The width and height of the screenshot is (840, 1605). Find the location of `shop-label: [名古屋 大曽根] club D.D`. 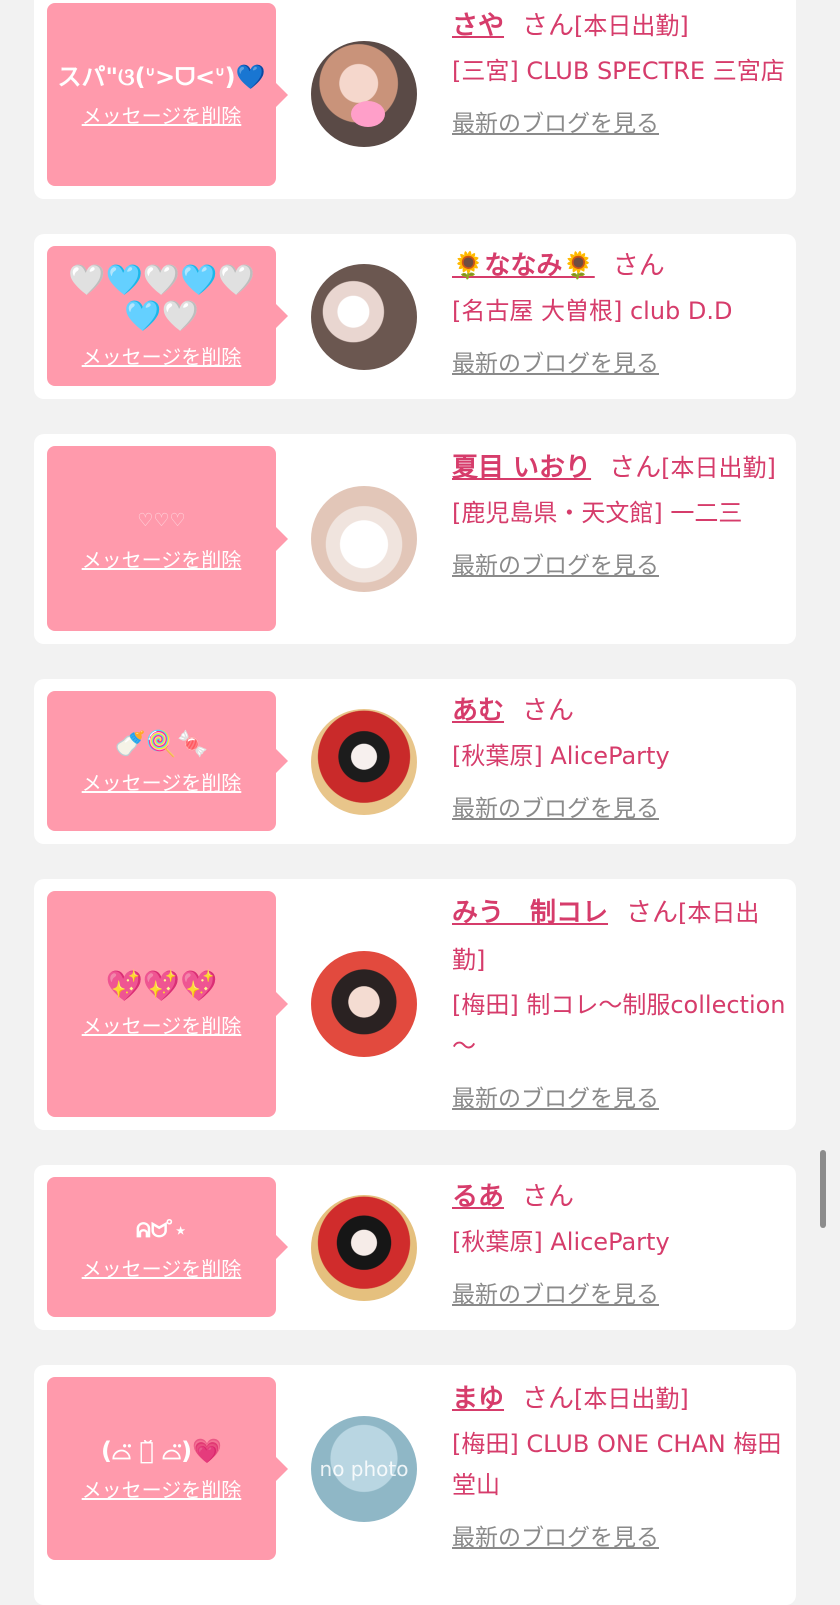

shop-label: [名古屋 大曽根] club D.D is located at coordinates (592, 311).